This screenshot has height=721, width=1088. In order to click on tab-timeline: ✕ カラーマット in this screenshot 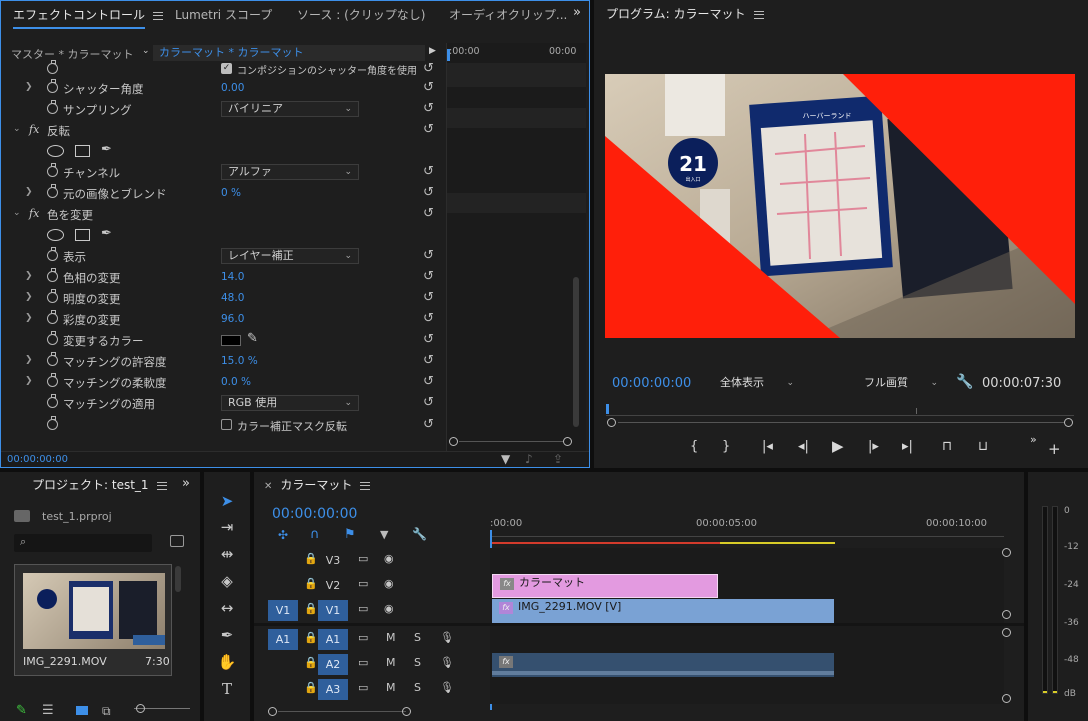, I will do `click(317, 485)`.